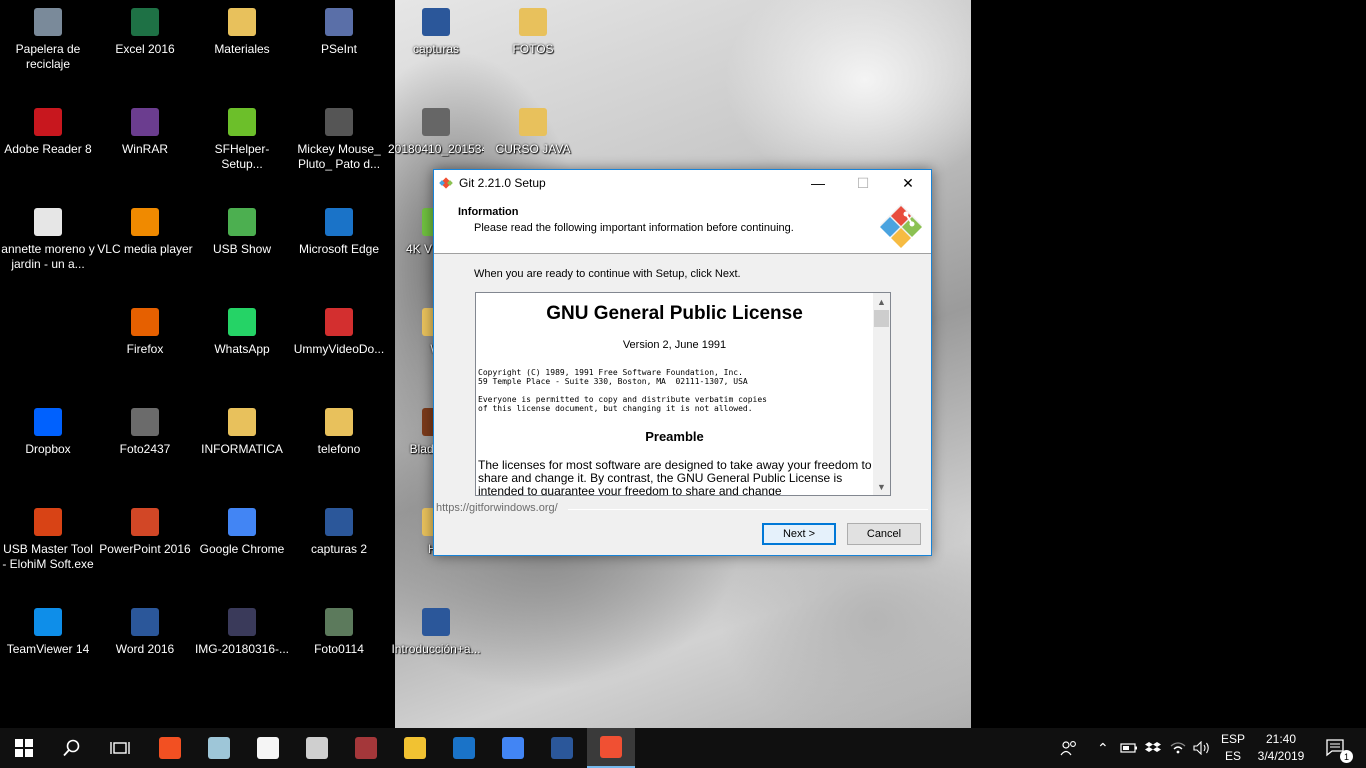  Describe the element at coordinates (884, 534) in the screenshot. I see `cancel-button: Cancel` at that location.